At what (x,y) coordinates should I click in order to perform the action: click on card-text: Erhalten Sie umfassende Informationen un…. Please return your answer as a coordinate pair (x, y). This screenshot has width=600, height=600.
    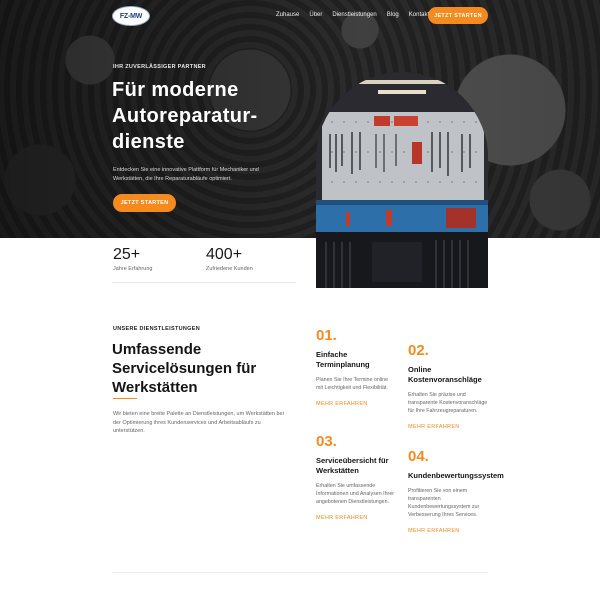
    Looking at the image, I should click on (355, 494).